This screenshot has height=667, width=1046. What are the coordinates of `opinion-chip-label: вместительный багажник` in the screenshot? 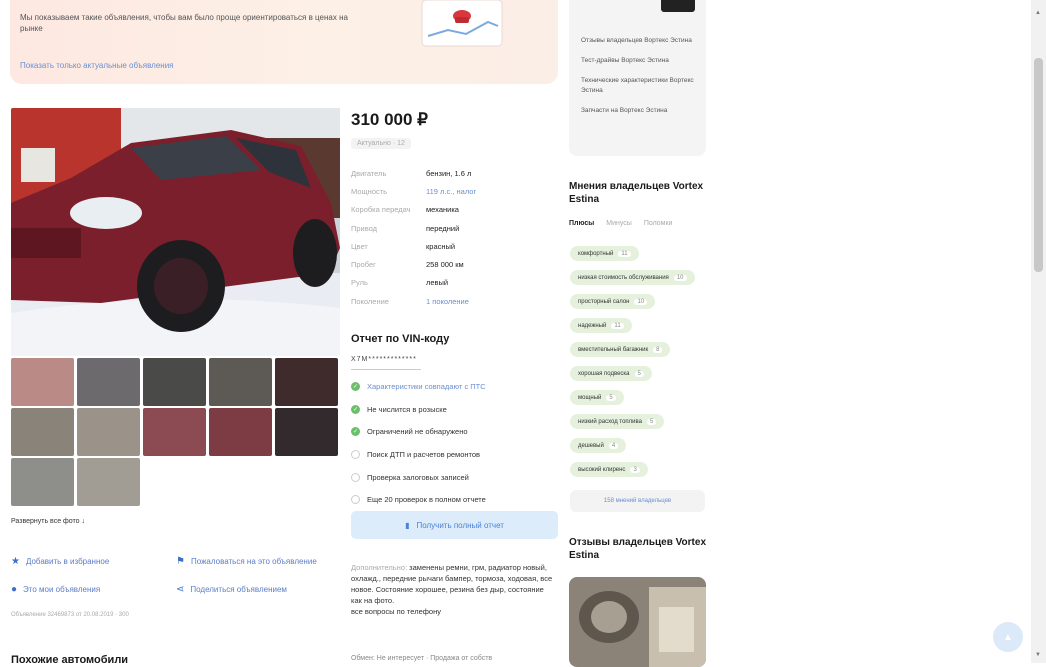 It's located at (613, 349).